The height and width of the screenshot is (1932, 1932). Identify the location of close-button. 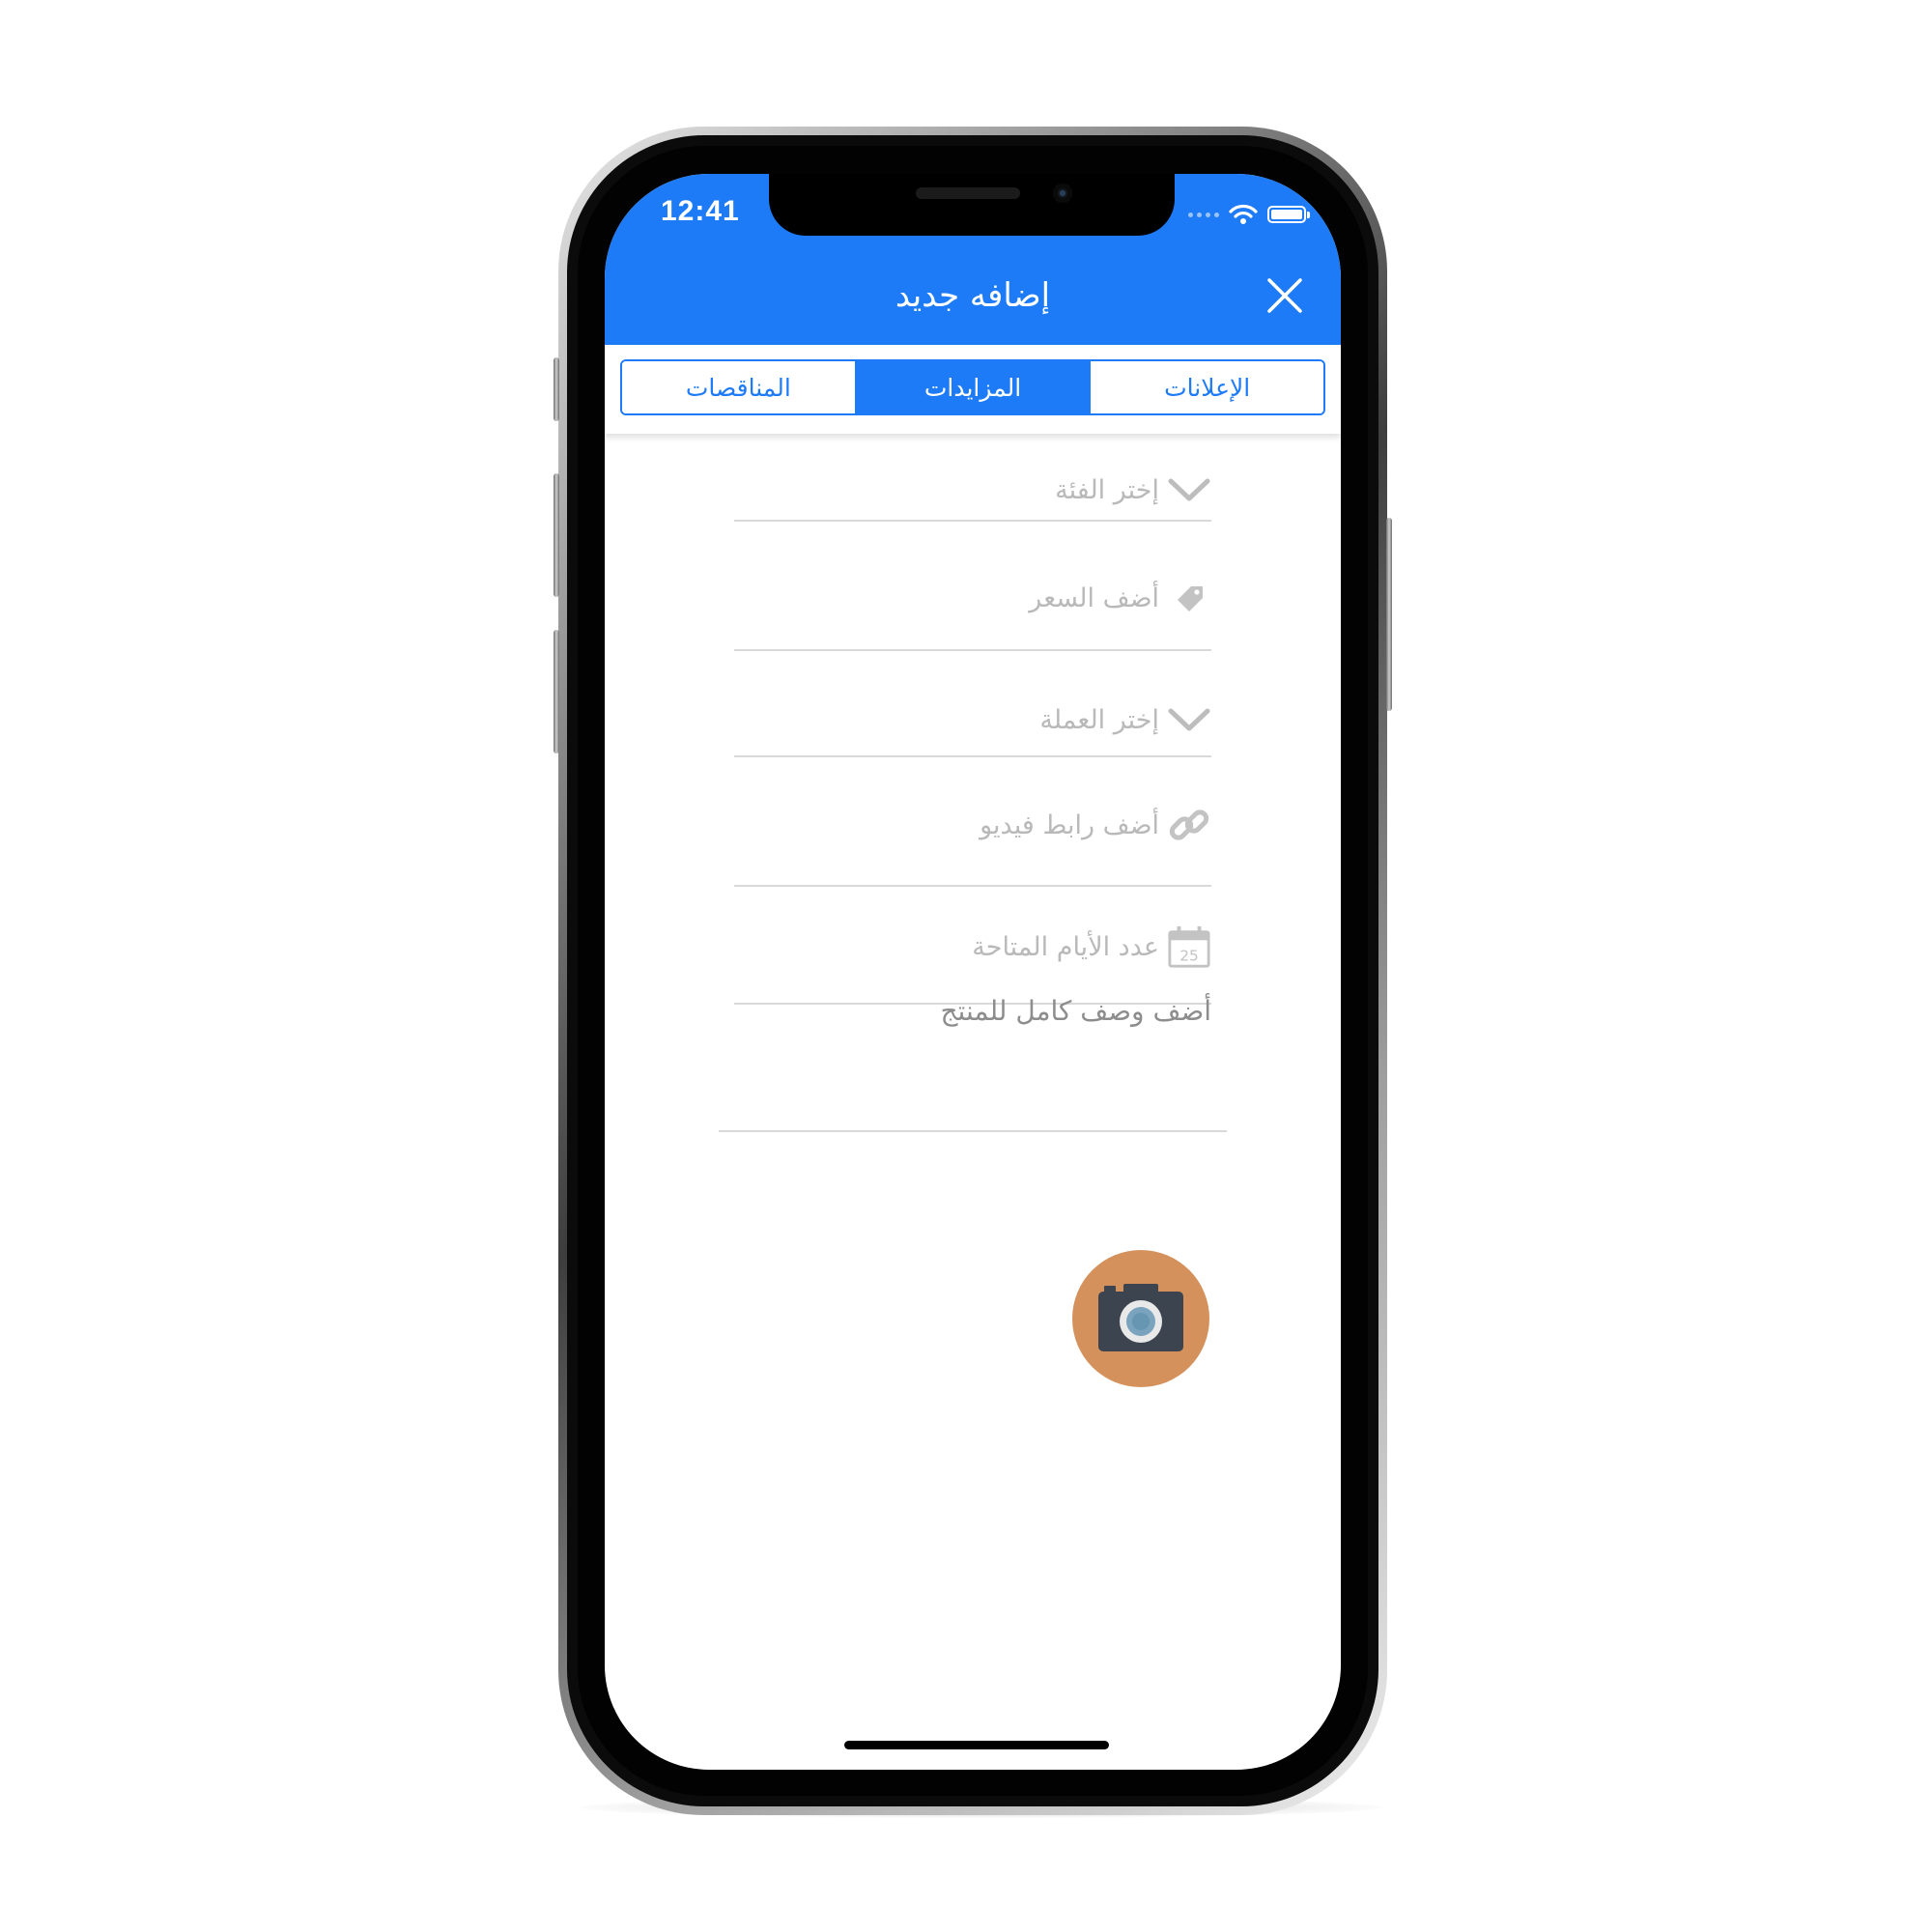
(1285, 295).